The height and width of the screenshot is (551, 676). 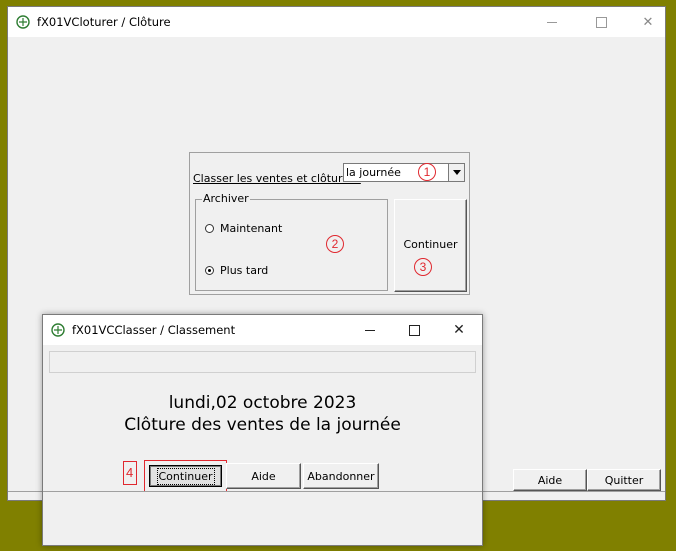 I want to click on abort-button: Abandonner, so click(x=341, y=476).